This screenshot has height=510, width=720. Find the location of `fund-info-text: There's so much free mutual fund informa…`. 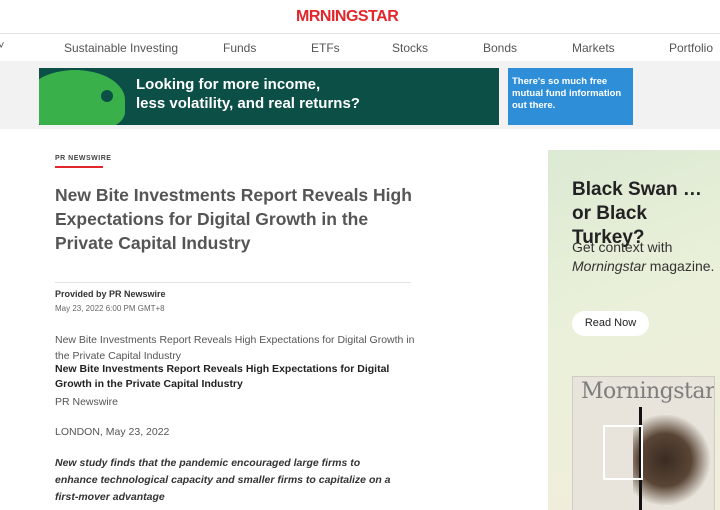

fund-info-text: There's so much free mutual fund informa… is located at coordinates (567, 93).